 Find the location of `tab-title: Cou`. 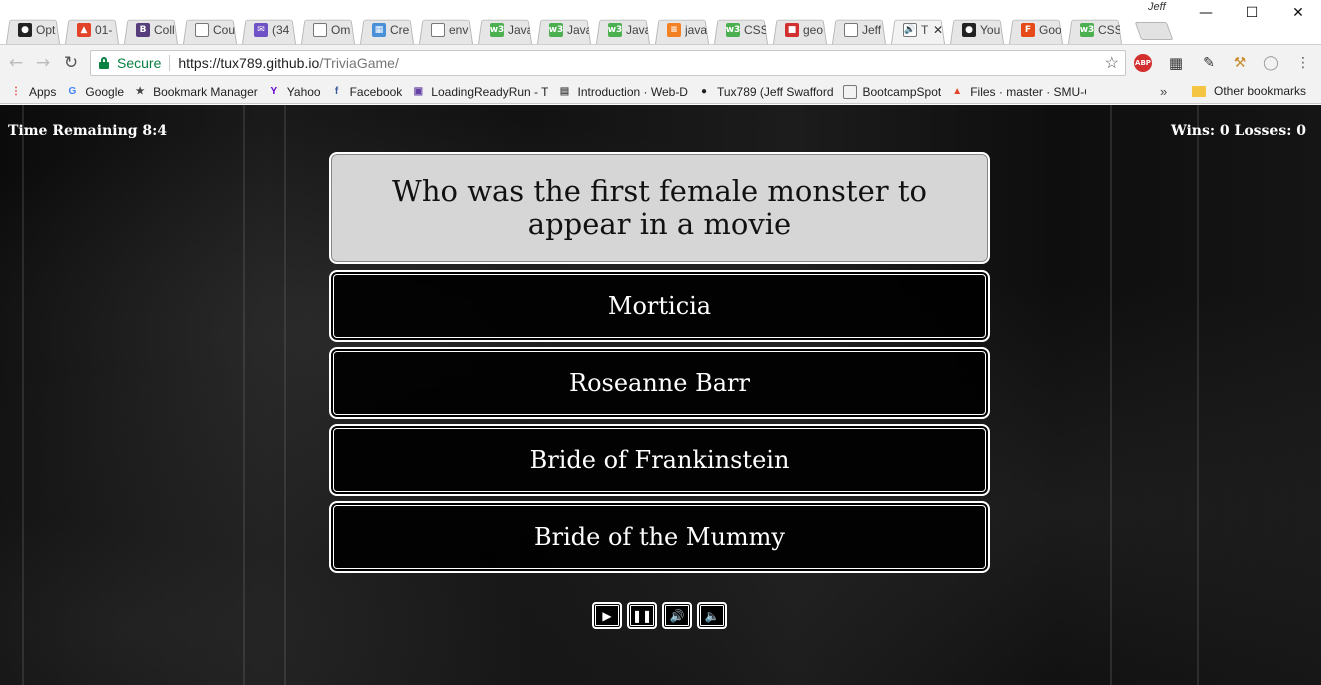

tab-title: Cou is located at coordinates (224, 30).